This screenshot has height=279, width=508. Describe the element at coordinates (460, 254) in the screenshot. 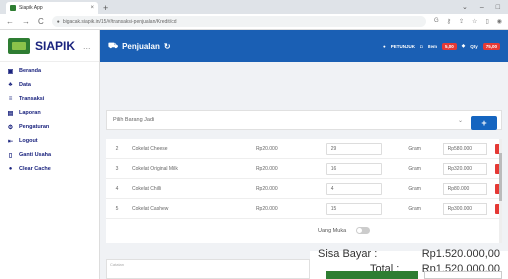

I see `sisa-bayar-value: Rp1.520.000,00` at that location.